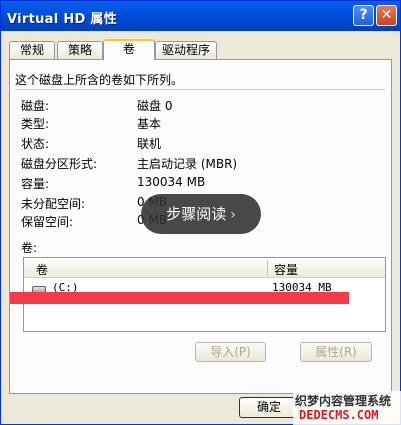 This screenshot has width=401, height=425. Describe the element at coordinates (233, 215) in the screenshot. I see `chevron-right-icon: ›` at that location.